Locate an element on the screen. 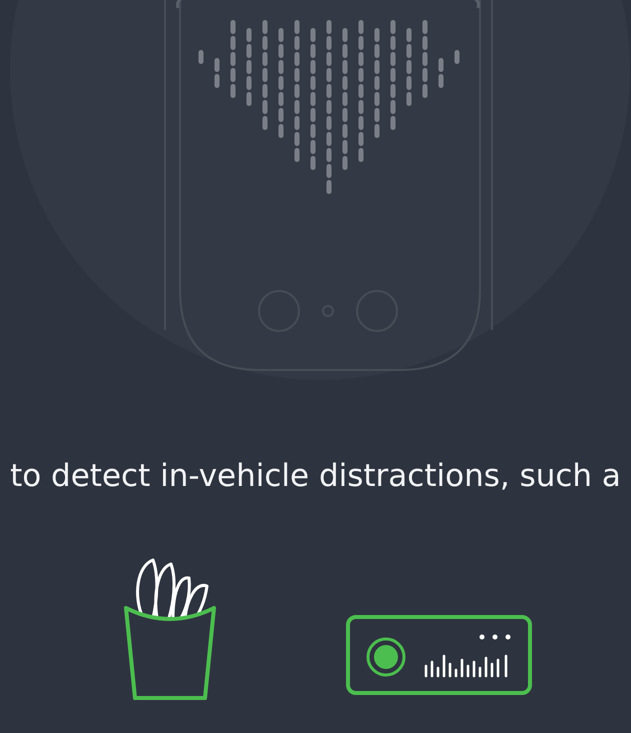 Image resolution: width=631 pixels, height=733 pixels. fries-icon is located at coordinates (170, 629).